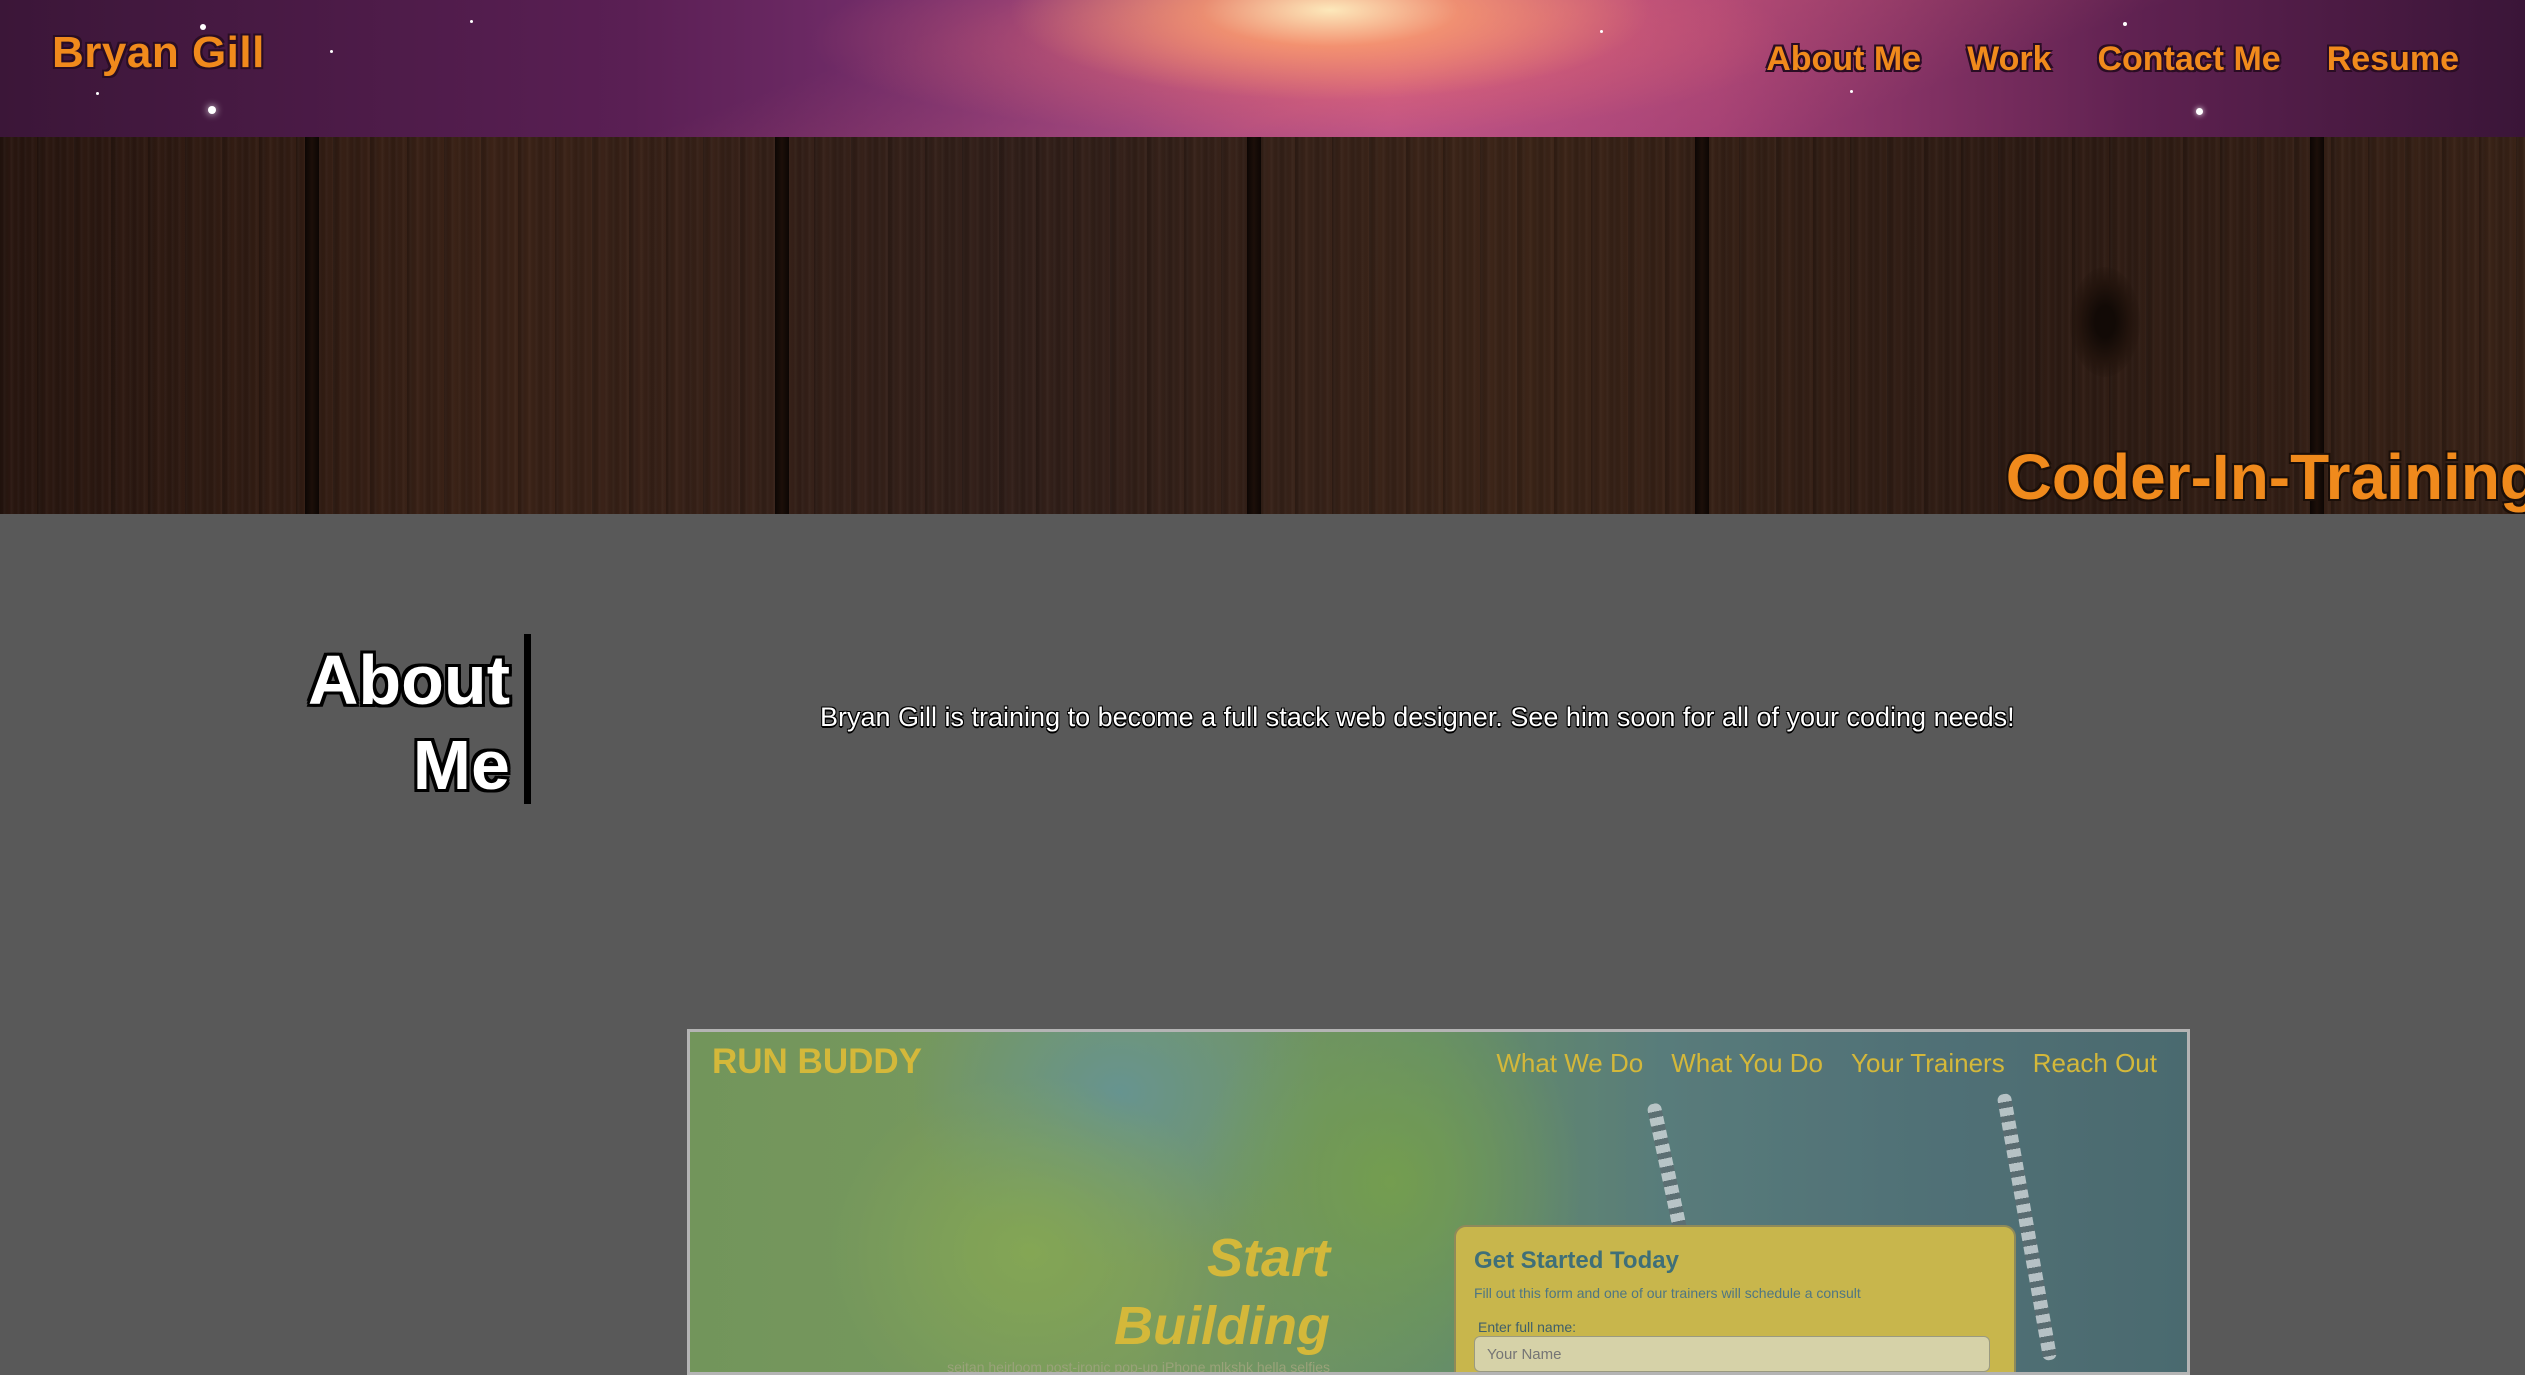  What do you see at coordinates (1928, 1063) in the screenshot?
I see `preview-nav-item: Your Trainers` at bounding box center [1928, 1063].